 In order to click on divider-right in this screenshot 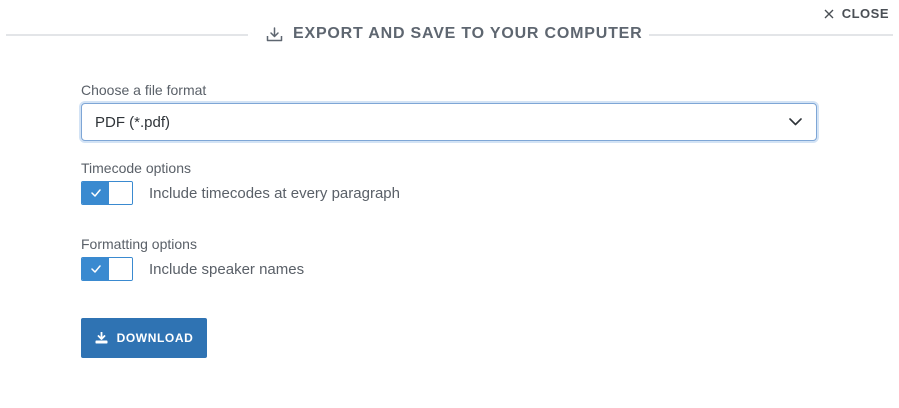, I will do `click(771, 35)`.